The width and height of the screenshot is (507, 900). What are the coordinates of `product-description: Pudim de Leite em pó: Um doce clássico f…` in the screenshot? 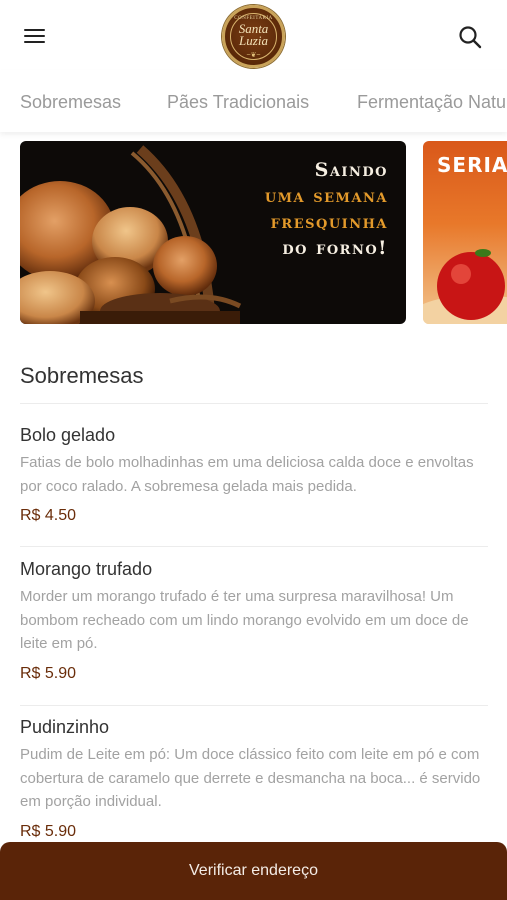 It's located at (250, 778).